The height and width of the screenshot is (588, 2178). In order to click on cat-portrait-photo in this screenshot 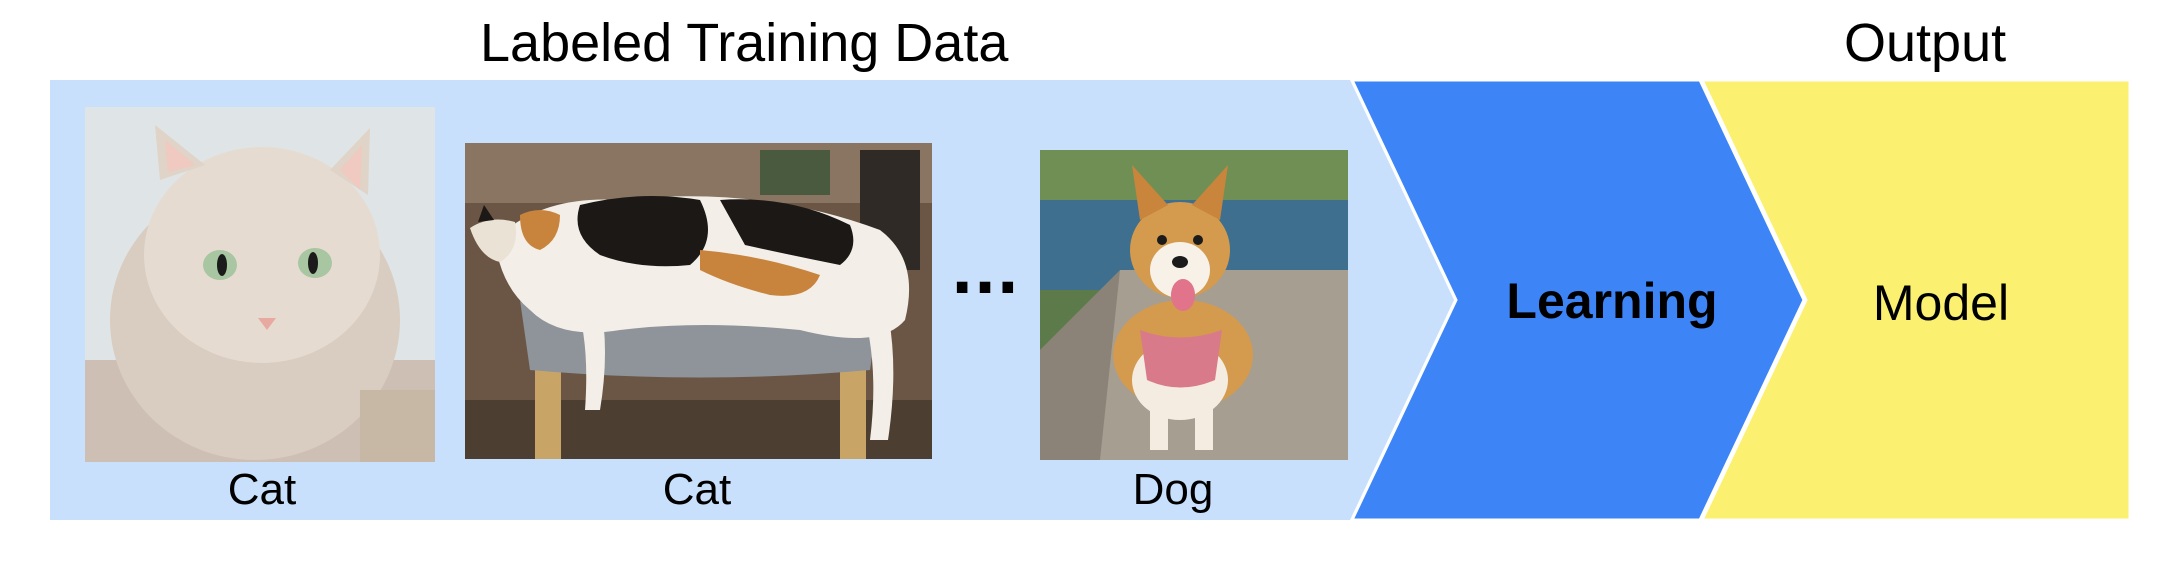, I will do `click(260, 284)`.